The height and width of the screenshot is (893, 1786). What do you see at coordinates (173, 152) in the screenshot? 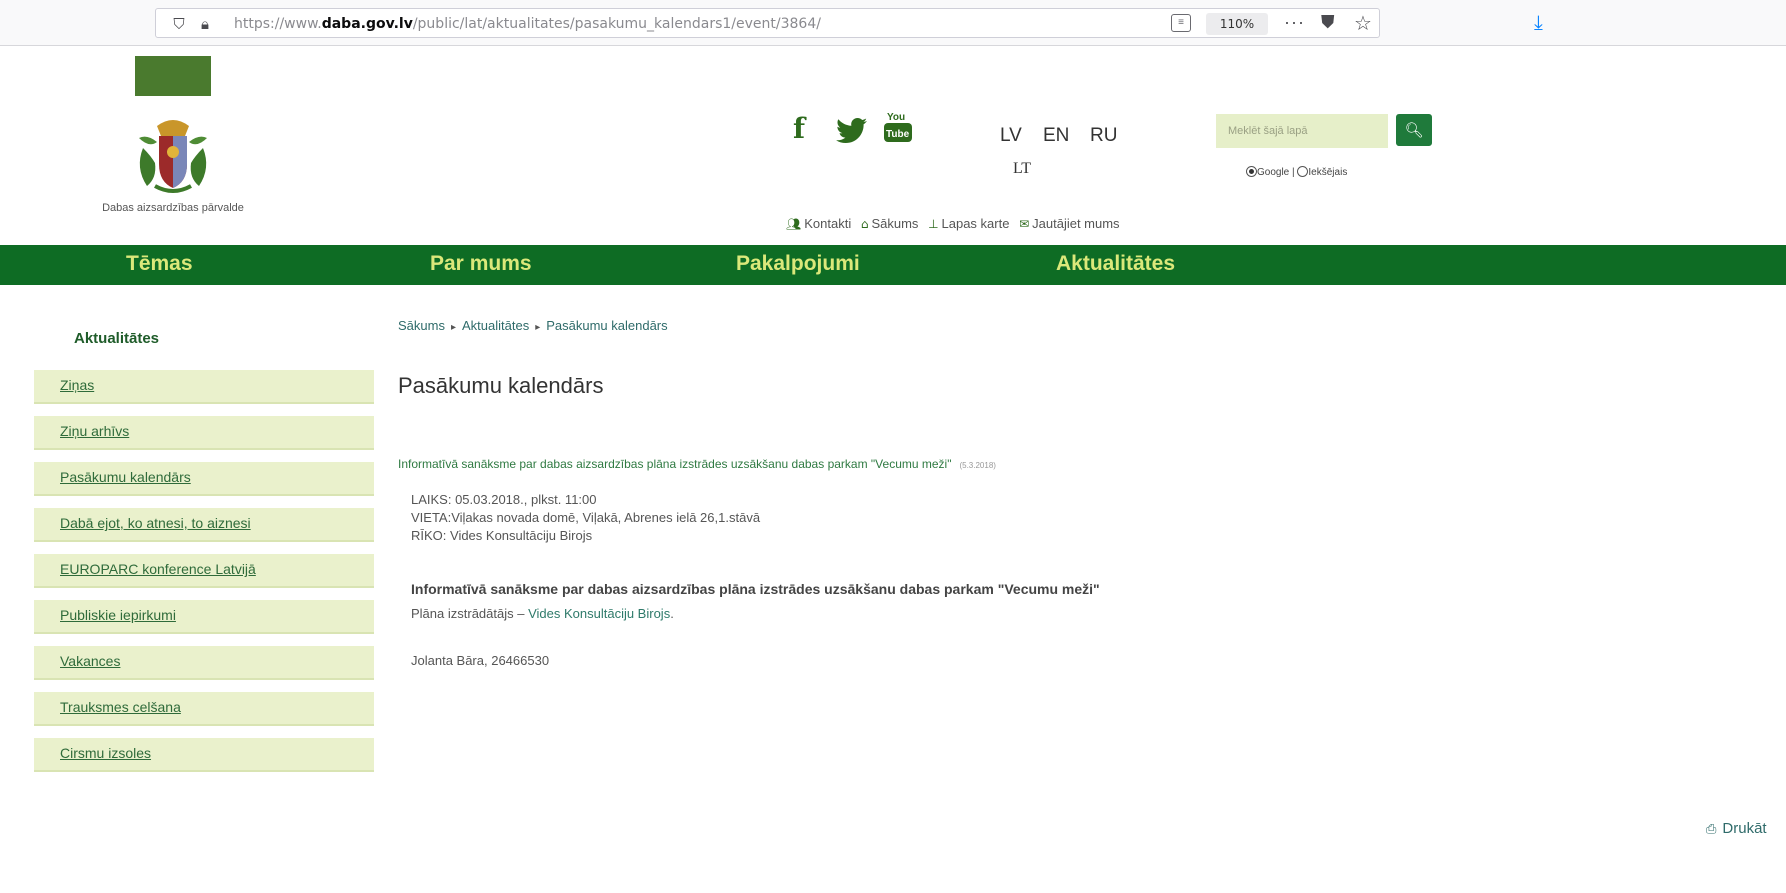
I see `coat-of-arms-logo` at bounding box center [173, 152].